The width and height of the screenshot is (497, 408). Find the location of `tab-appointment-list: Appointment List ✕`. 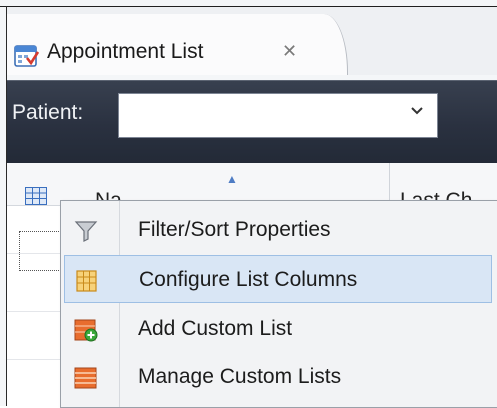

tab-appointment-list: Appointment List ✕ is located at coordinates (177, 44).